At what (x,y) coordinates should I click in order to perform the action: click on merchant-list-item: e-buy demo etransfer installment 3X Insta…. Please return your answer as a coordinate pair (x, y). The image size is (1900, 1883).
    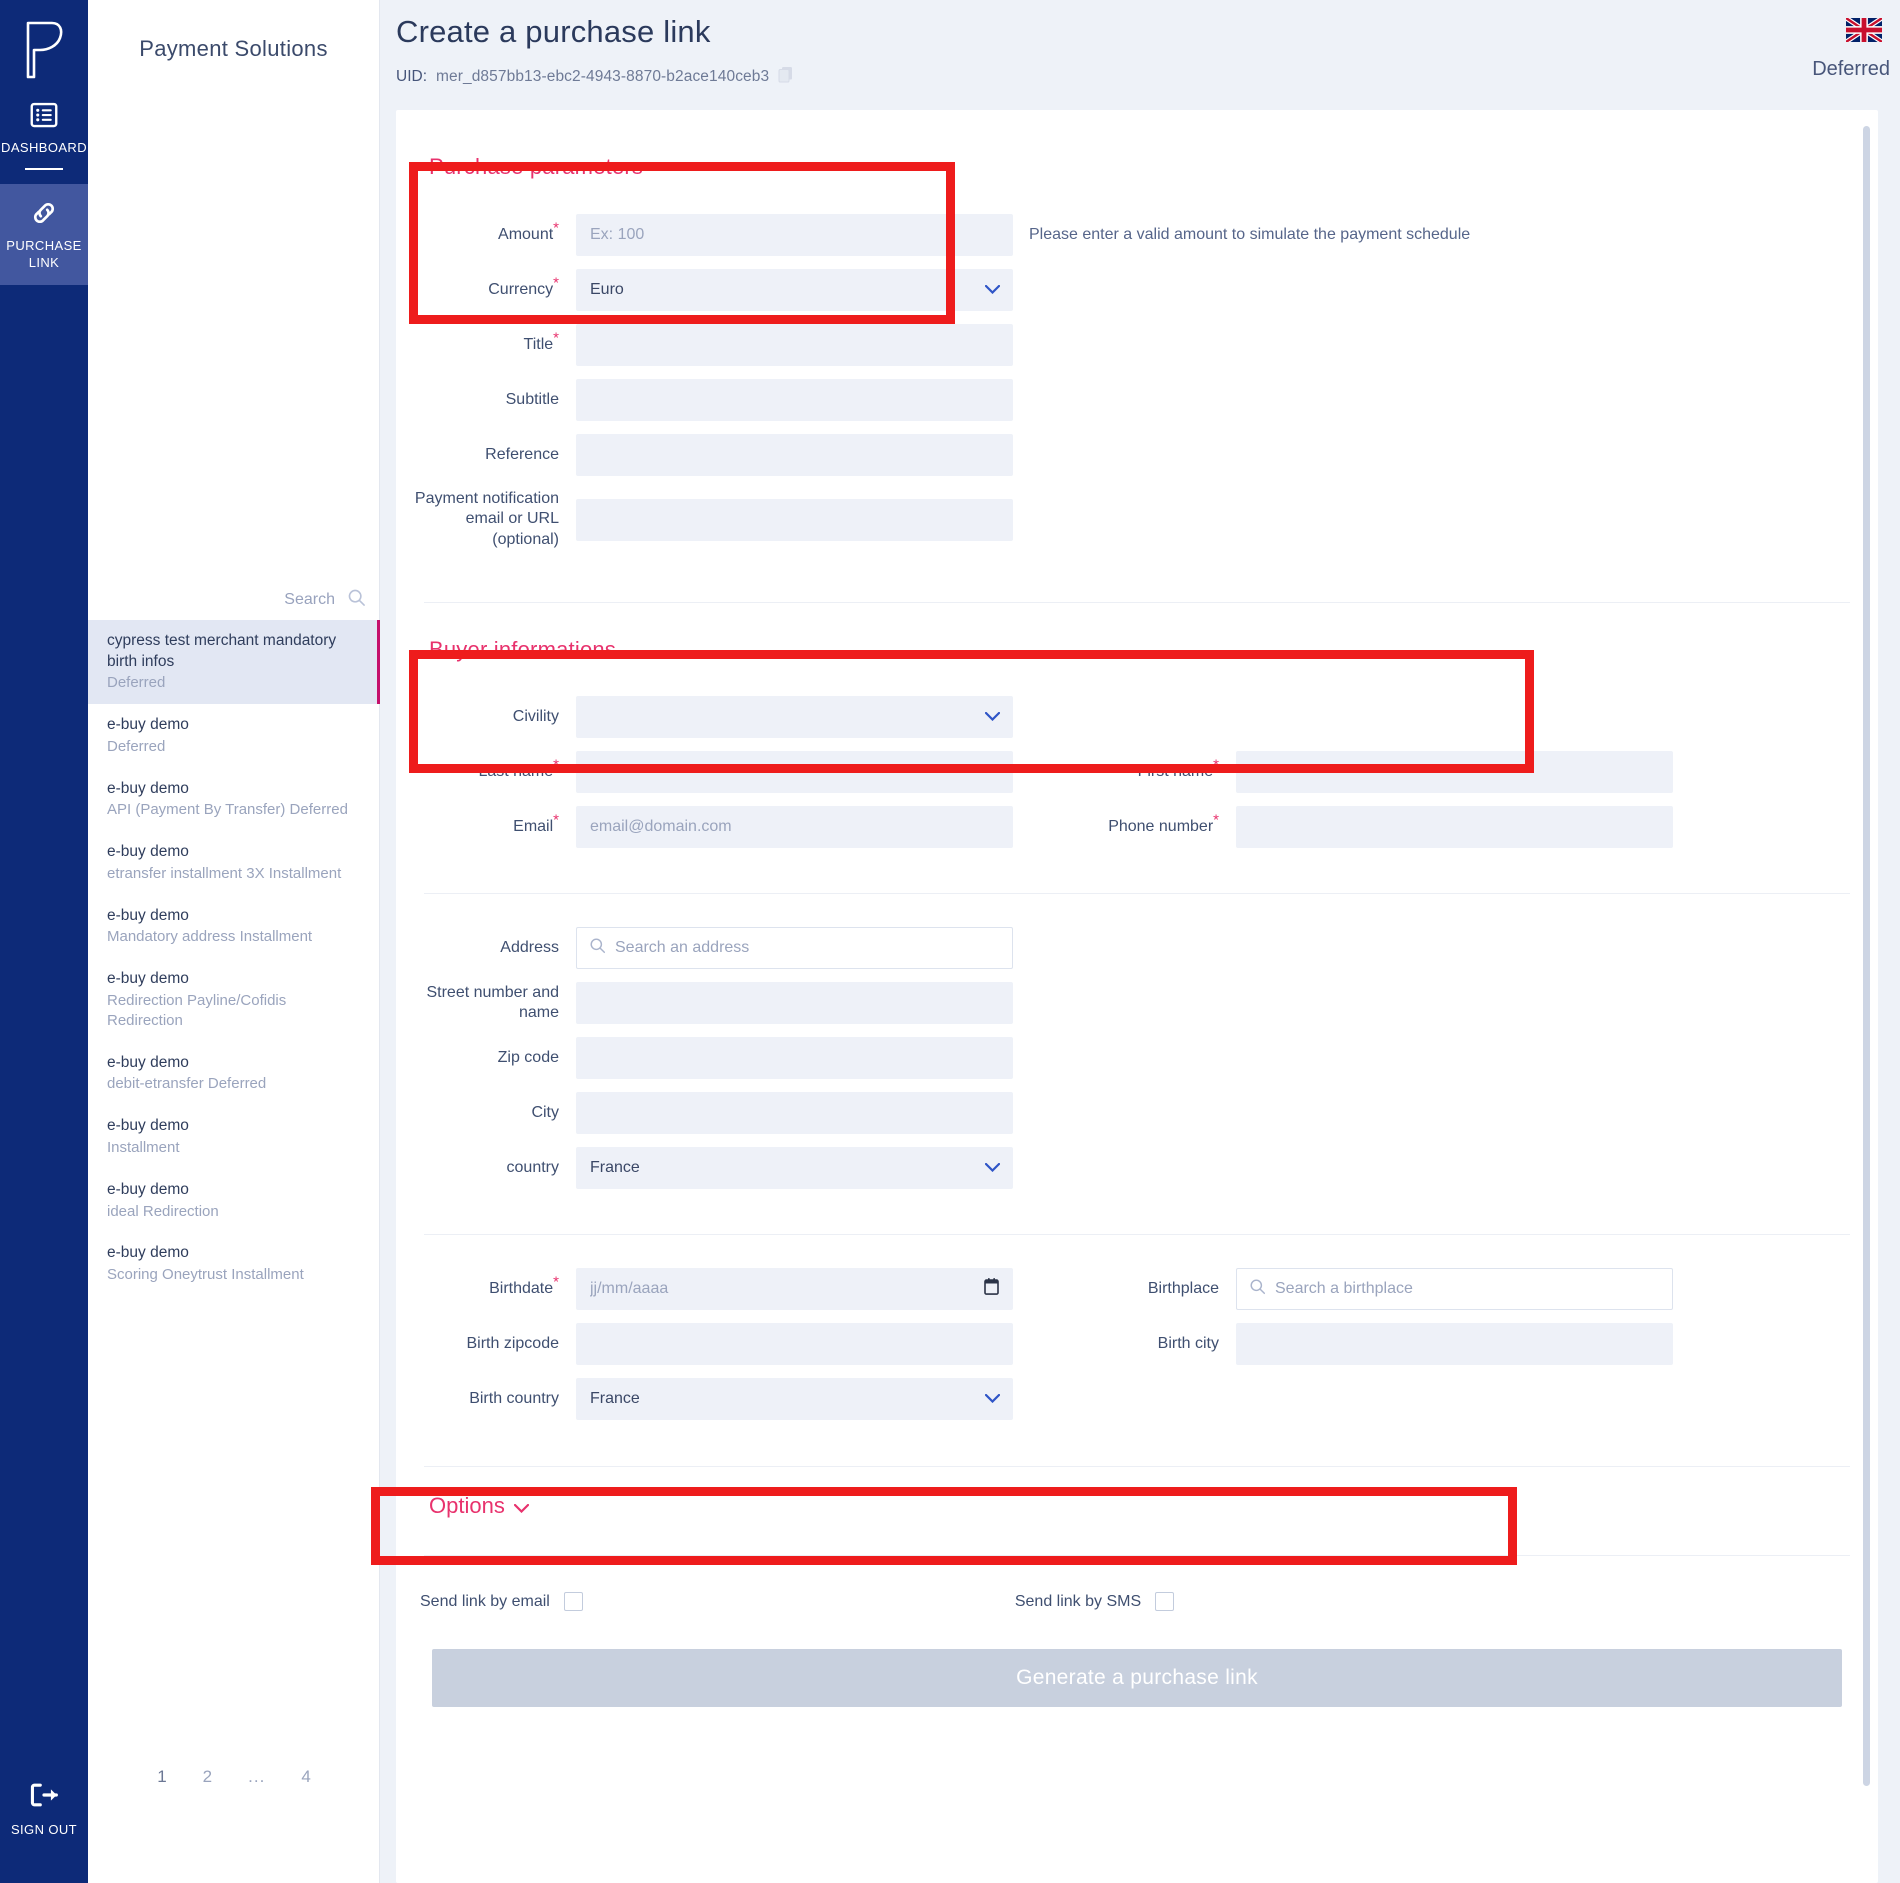
    Looking at the image, I should click on (234, 863).